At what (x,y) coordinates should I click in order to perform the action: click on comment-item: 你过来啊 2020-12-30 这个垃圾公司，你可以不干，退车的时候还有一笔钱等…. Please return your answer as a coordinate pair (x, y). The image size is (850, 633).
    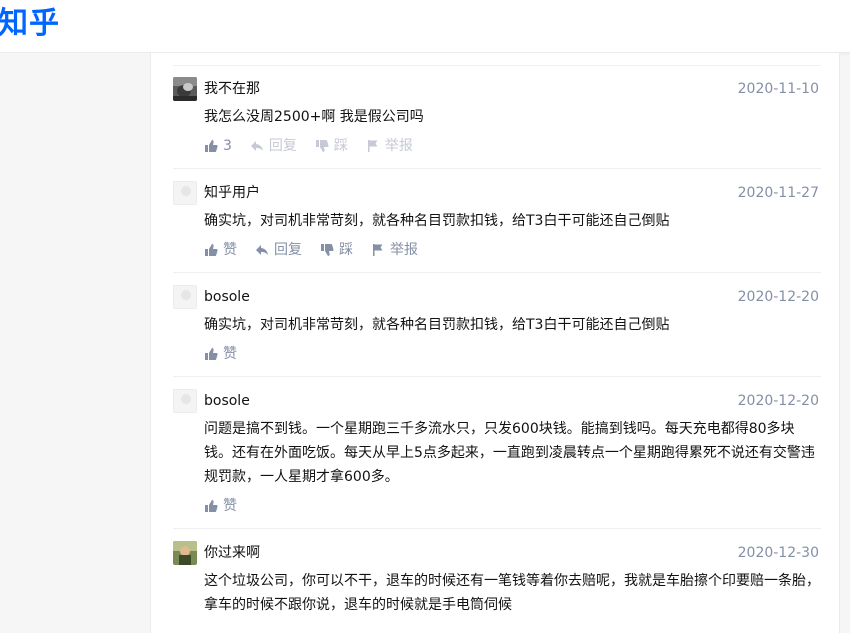
    Looking at the image, I should click on (497, 581).